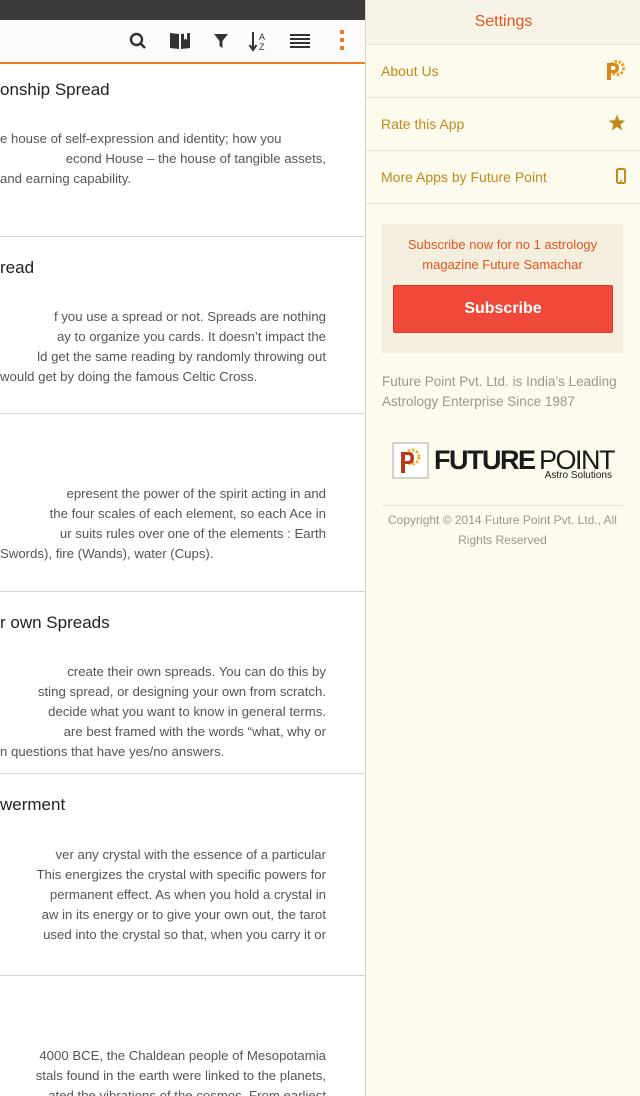 This screenshot has width=640, height=1096. What do you see at coordinates (484, 460) in the screenshot?
I see `svg-text: FUTURE` at bounding box center [484, 460].